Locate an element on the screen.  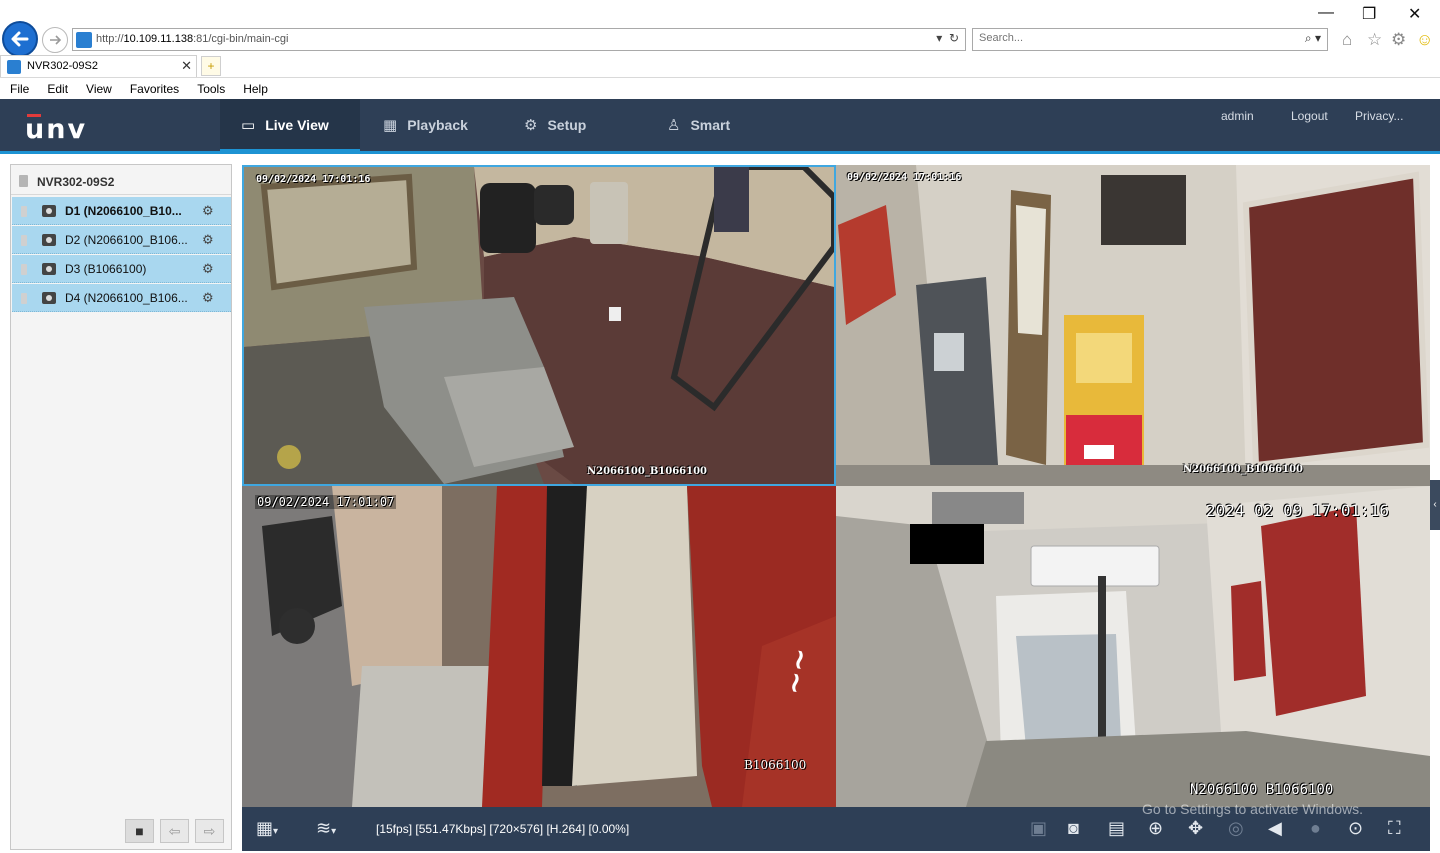
header-divider is located at coordinates (720, 152).